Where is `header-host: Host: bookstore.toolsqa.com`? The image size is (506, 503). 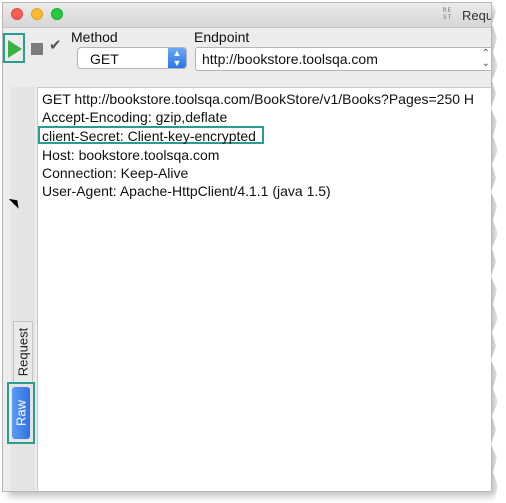
header-host: Host: bookstore.toolsqa.com is located at coordinates (131, 155).